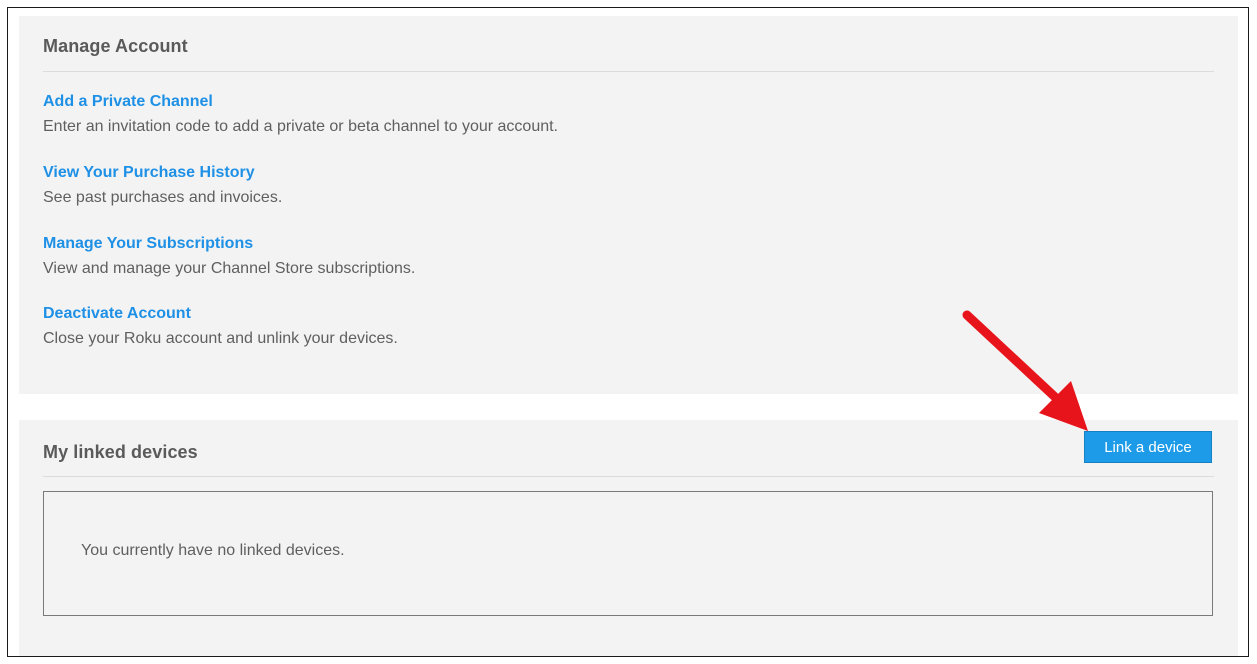 The image size is (1257, 664). What do you see at coordinates (1148, 447) in the screenshot?
I see `link-device-button: Link a device` at bounding box center [1148, 447].